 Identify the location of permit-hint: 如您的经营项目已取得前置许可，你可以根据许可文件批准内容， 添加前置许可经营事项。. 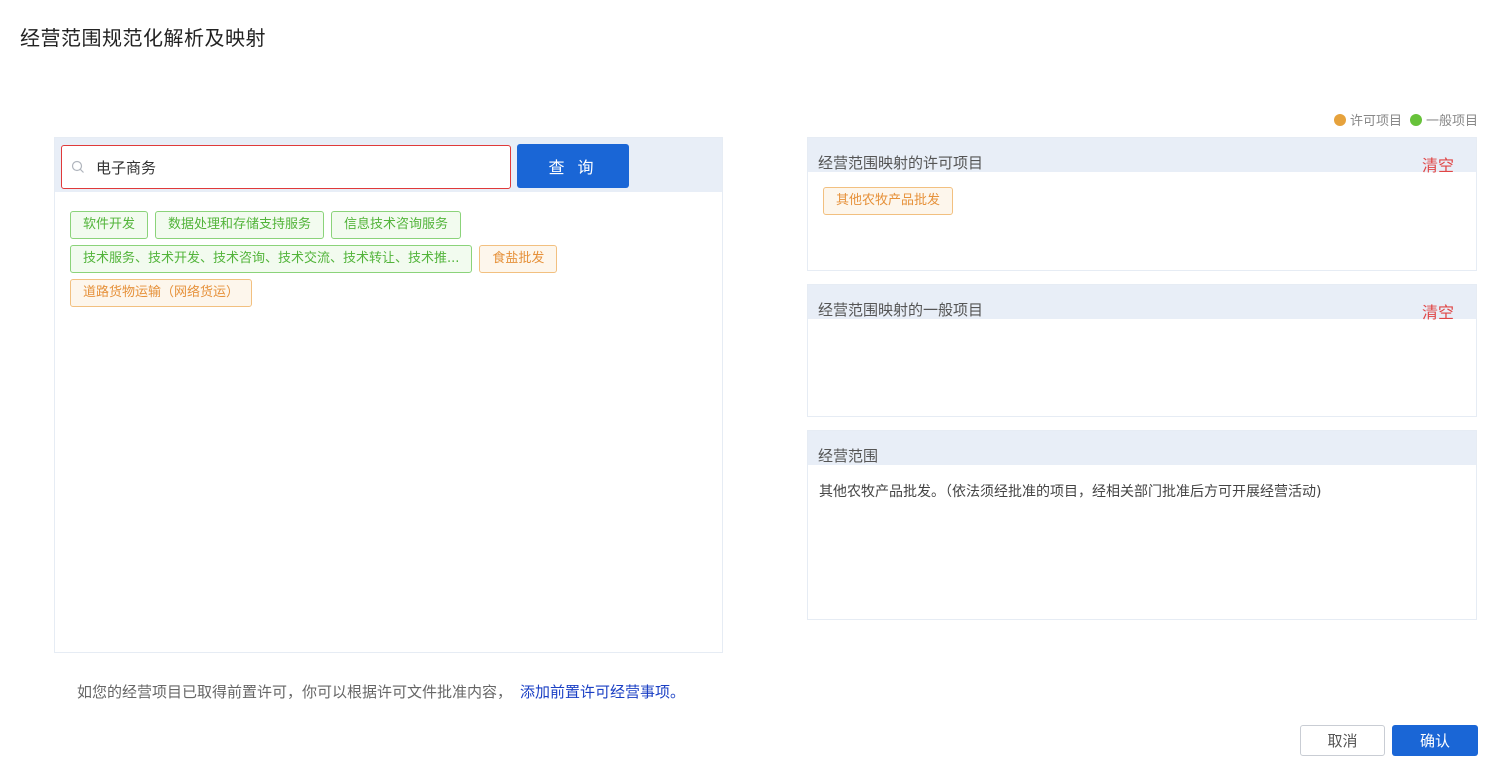
(381, 691).